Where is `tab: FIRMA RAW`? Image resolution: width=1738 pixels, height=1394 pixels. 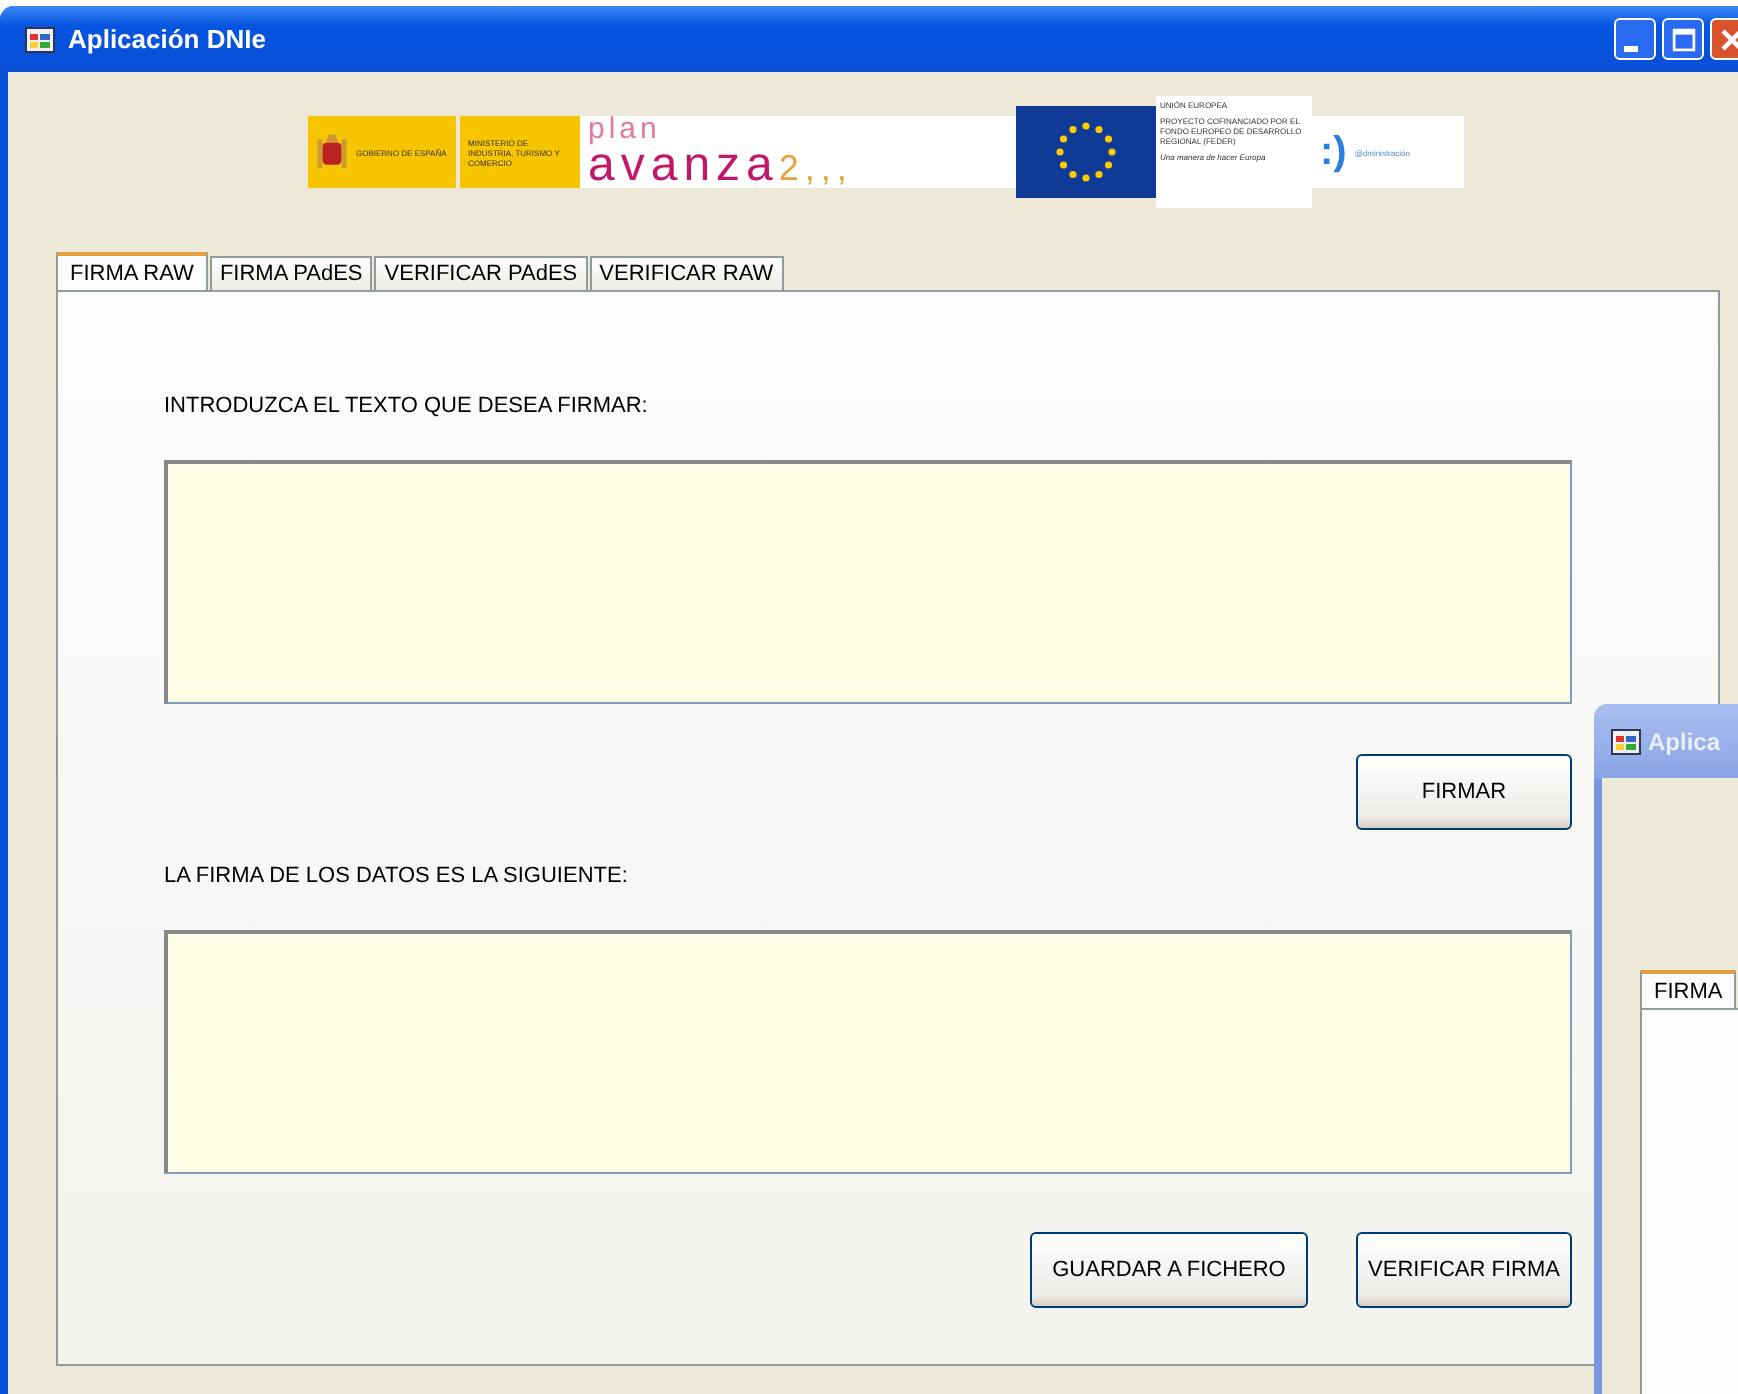 tab: FIRMA RAW is located at coordinates (132, 271).